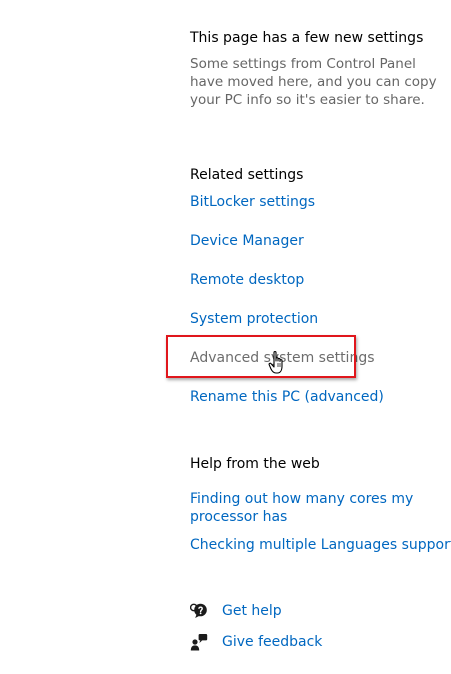  I want to click on get-help-link: Get help, so click(252, 611).